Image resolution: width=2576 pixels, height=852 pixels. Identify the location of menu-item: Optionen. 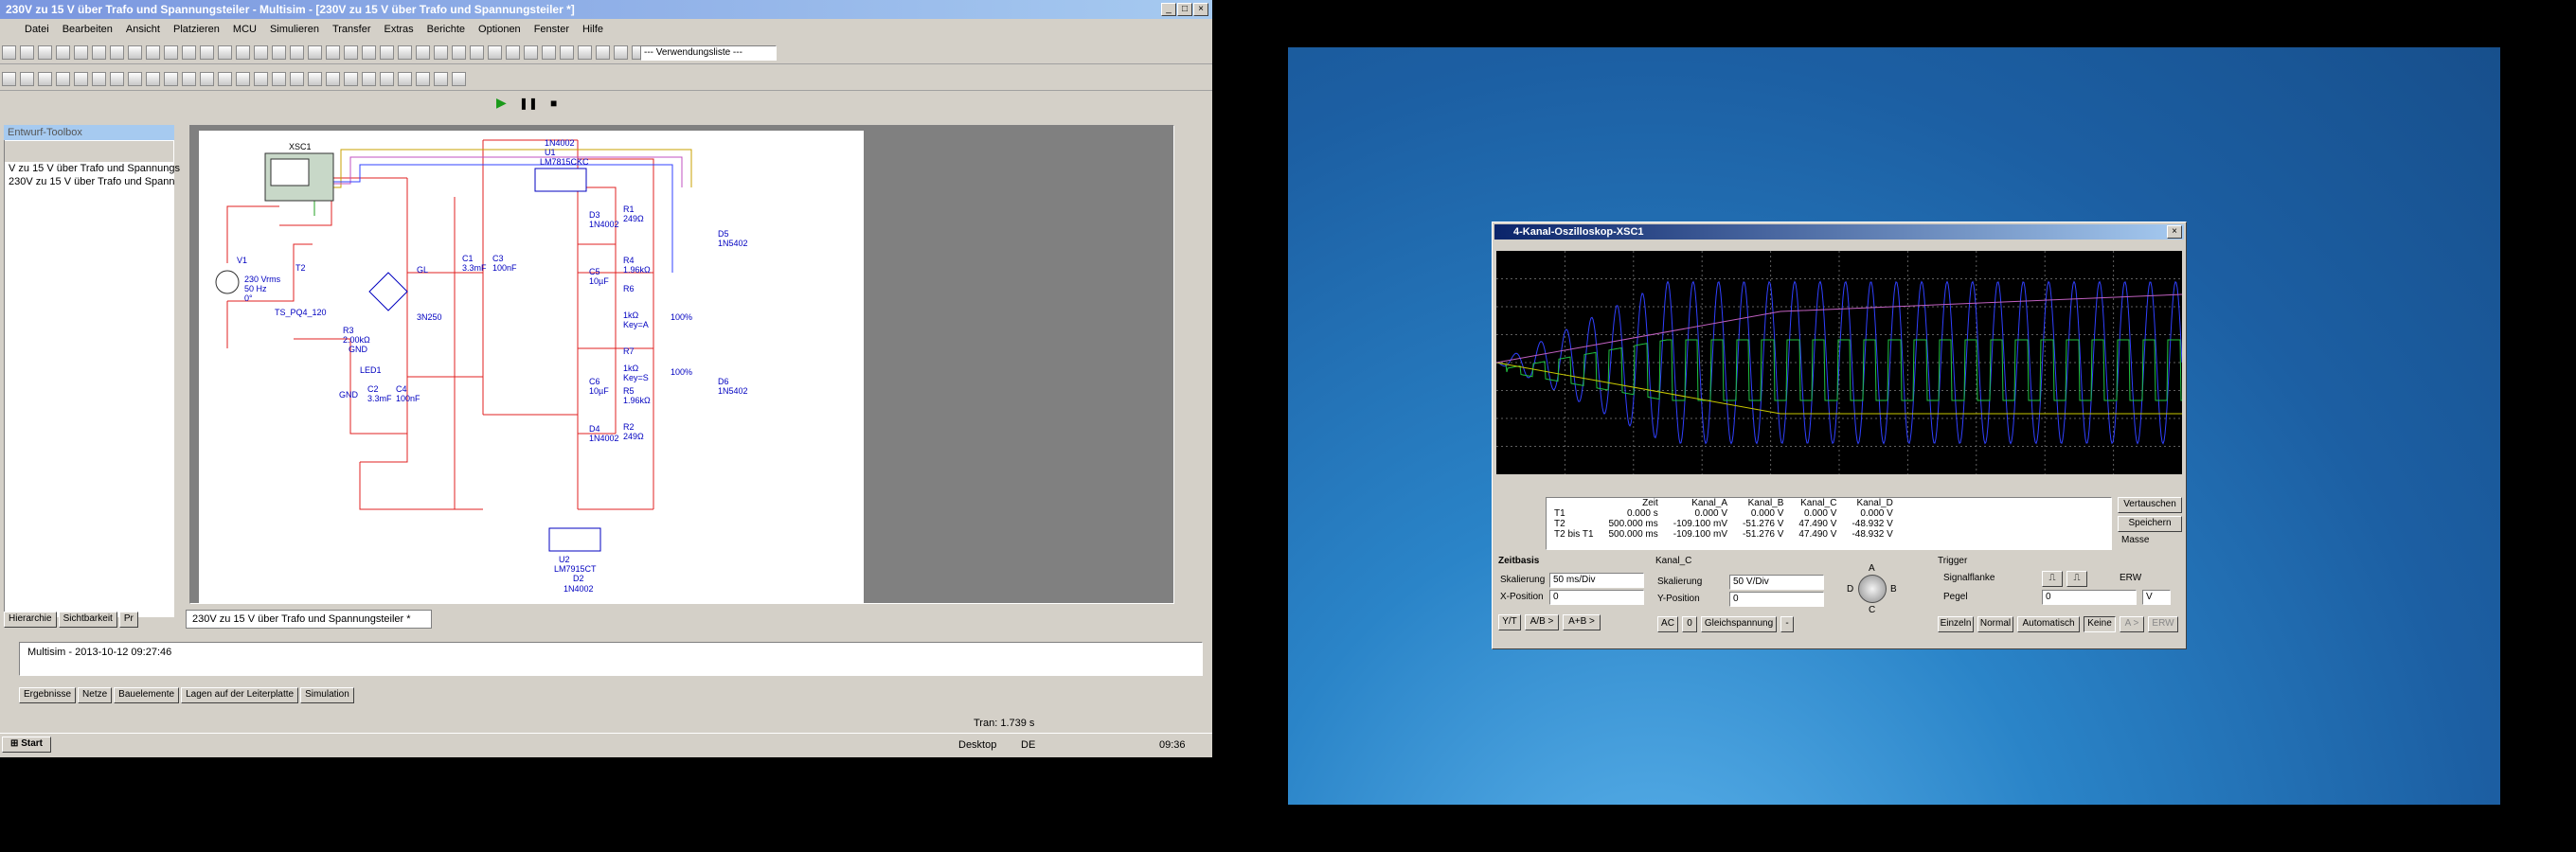
(499, 30).